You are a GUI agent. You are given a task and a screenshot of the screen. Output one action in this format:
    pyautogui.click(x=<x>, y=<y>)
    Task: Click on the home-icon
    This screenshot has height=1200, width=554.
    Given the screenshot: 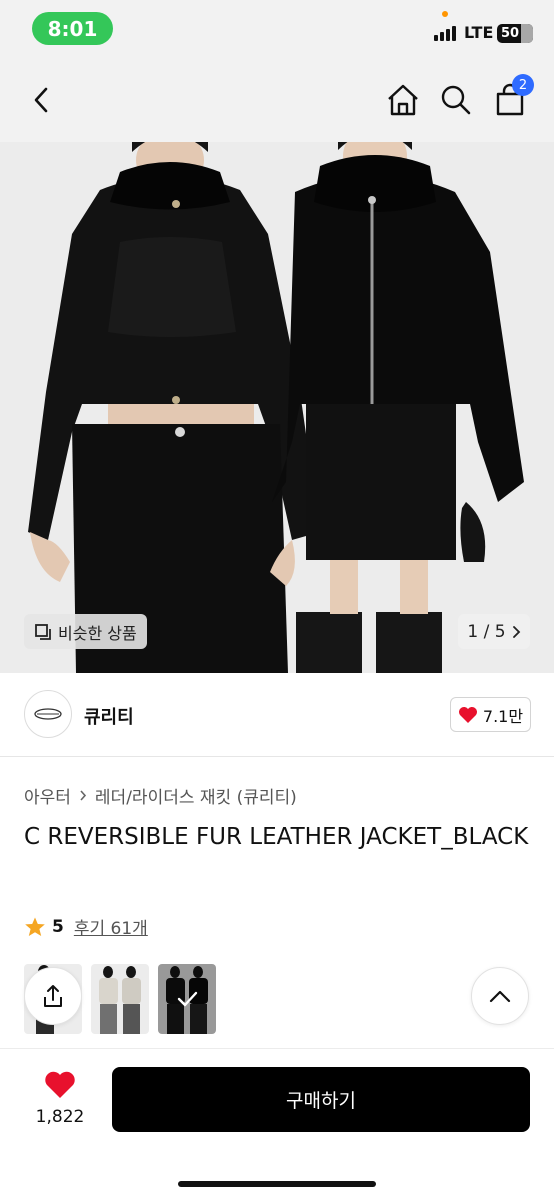 What is the action you would take?
    pyautogui.click(x=403, y=100)
    